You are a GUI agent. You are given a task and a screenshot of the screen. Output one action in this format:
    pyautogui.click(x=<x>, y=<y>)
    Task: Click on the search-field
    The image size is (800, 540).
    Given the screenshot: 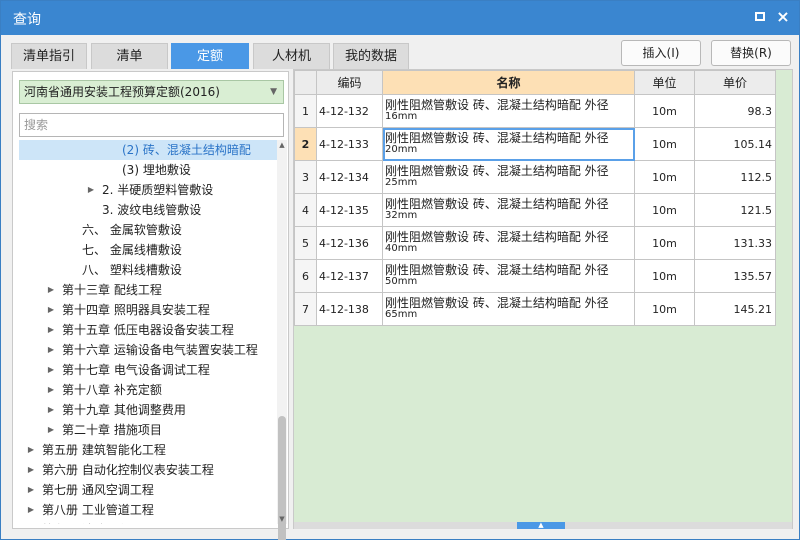 What is the action you would take?
    pyautogui.click(x=151, y=125)
    